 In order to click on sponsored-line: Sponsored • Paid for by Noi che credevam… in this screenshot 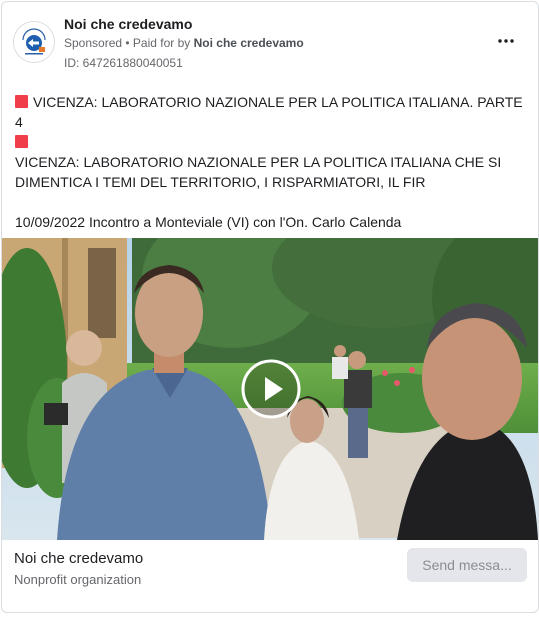, I will do `click(184, 43)`.